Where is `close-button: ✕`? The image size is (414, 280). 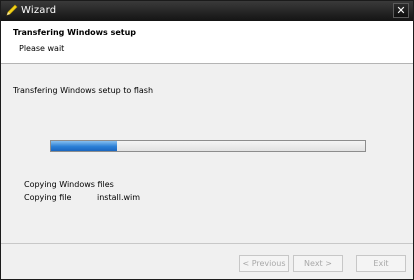
close-button: ✕ is located at coordinates (401, 10).